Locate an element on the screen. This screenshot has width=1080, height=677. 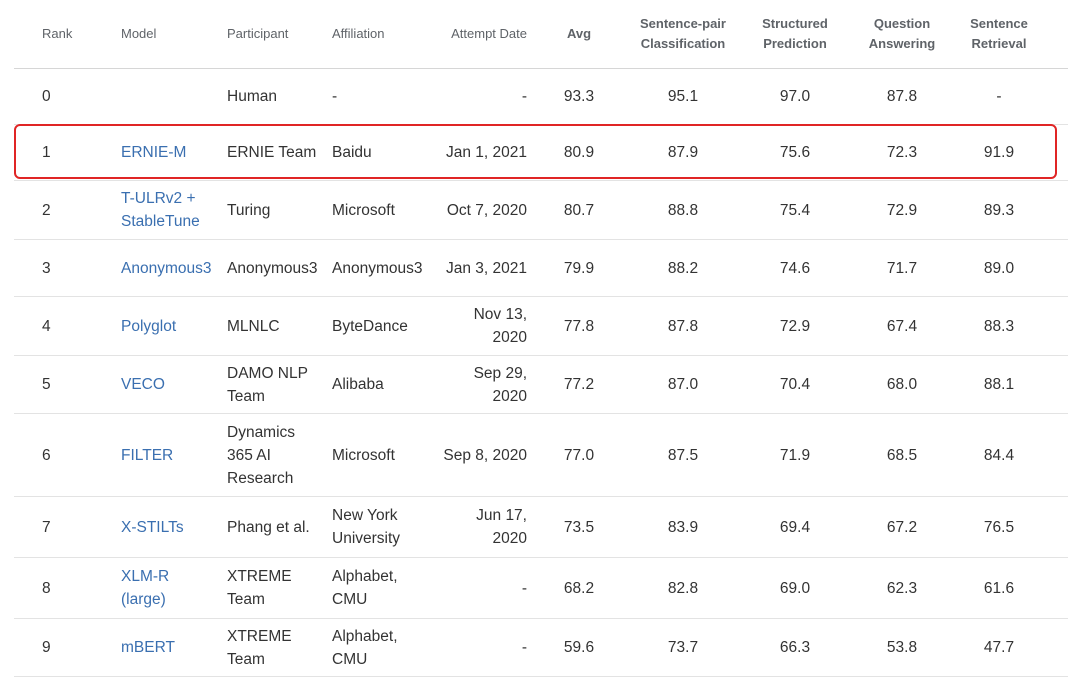
attempt-date-cell: Sep 29, 2020 is located at coordinates (467, 384).